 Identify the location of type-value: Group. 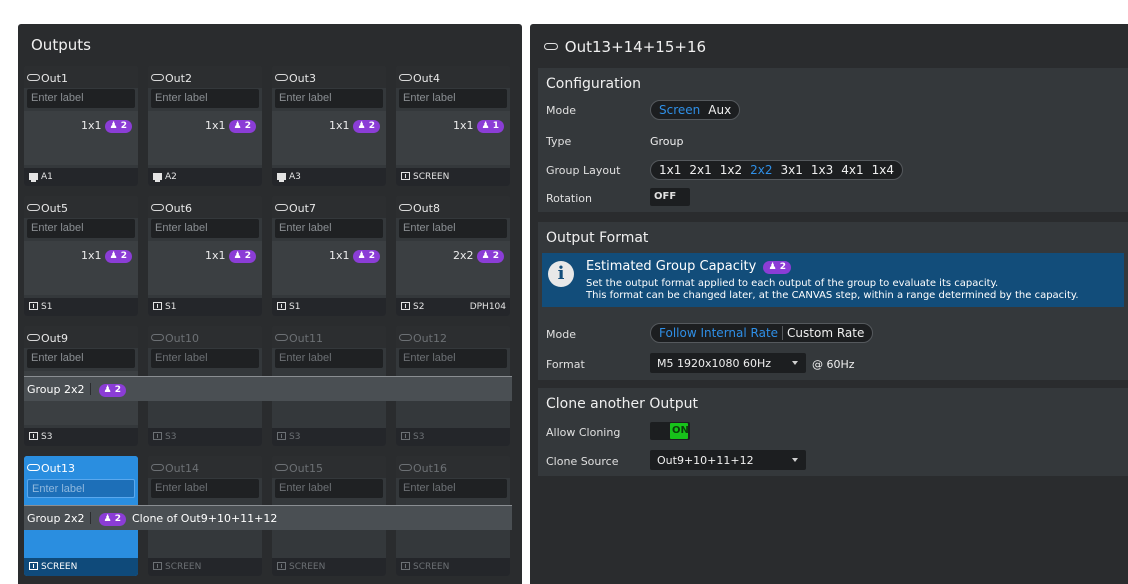
(667, 141).